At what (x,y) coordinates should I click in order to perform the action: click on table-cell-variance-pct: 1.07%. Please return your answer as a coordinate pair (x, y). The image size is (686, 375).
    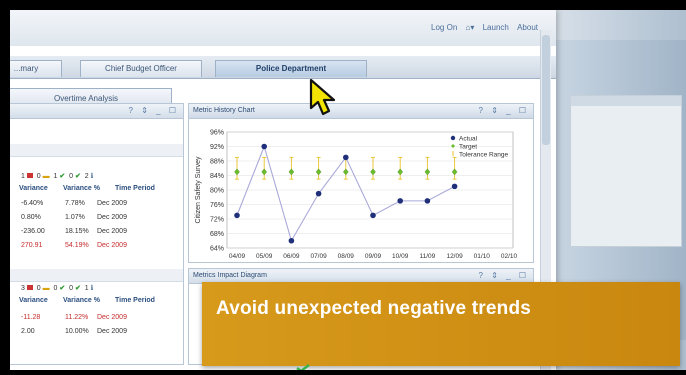
    Looking at the image, I should click on (75, 217).